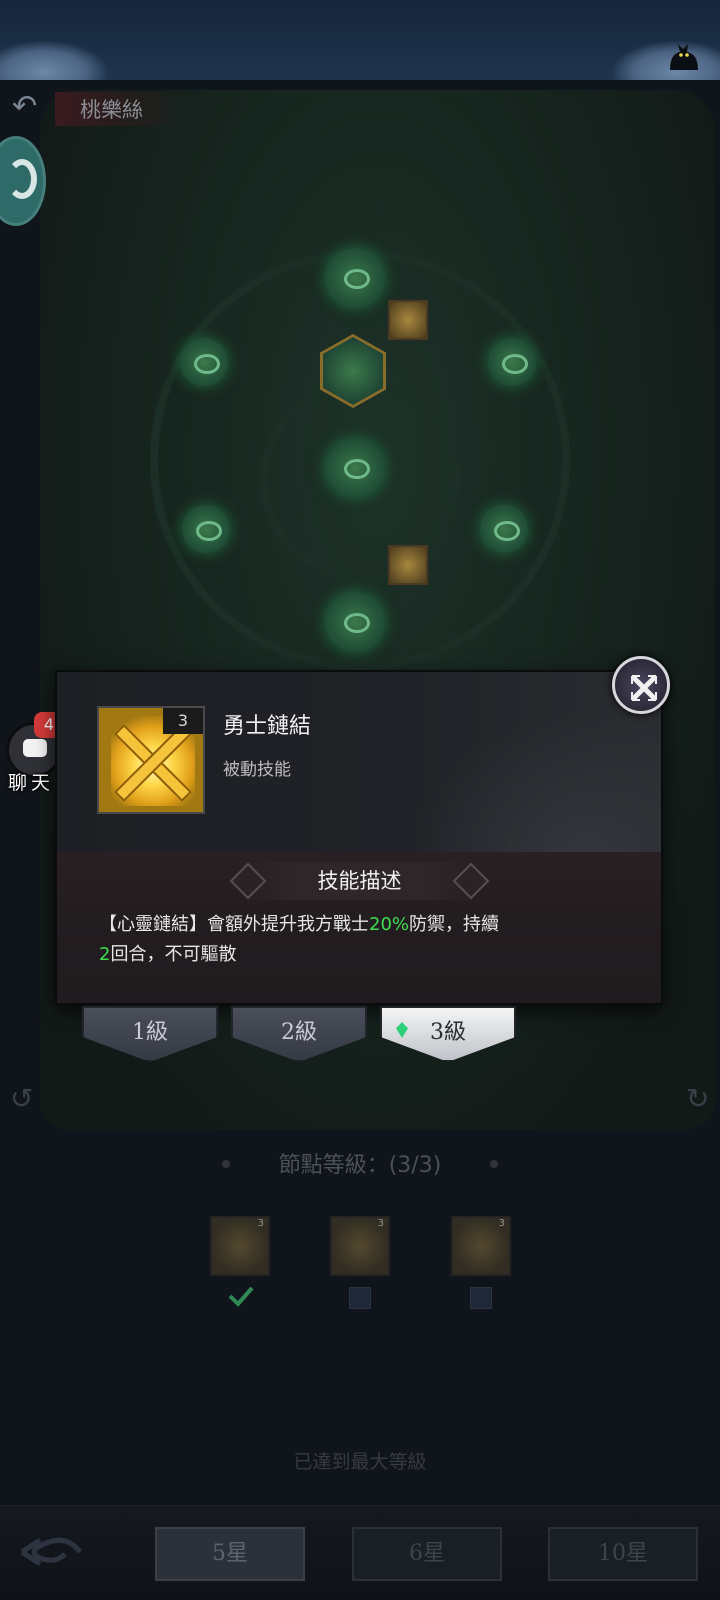  What do you see at coordinates (31, 783) in the screenshot?
I see `chat-label: 聊天` at bounding box center [31, 783].